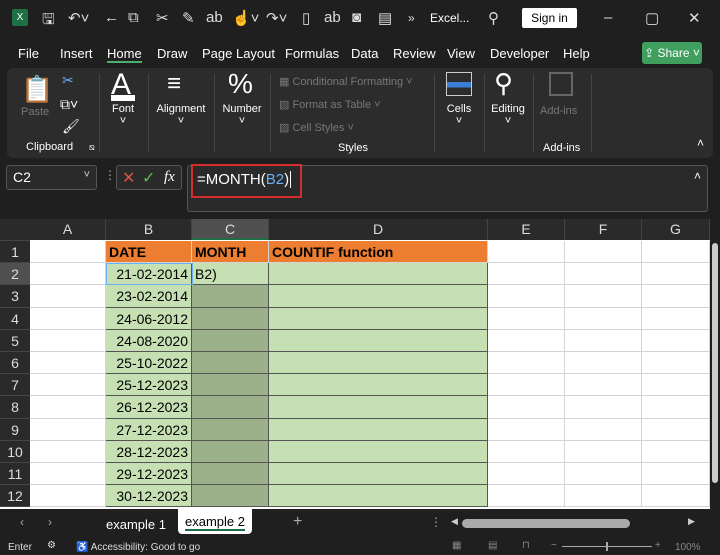 This screenshot has width=720, height=555. I want to click on share-button: ⇪ Share ˅, so click(672, 53).